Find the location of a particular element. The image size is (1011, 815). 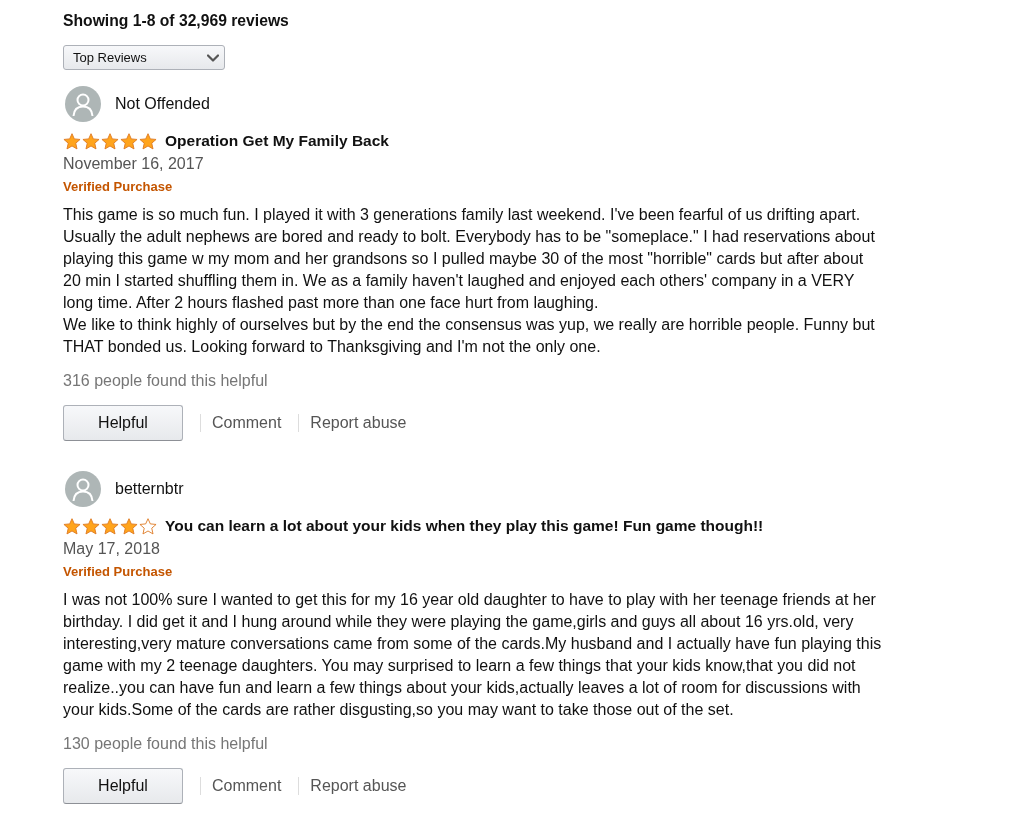

review-date: May 17, 2018 is located at coordinates (112, 549).